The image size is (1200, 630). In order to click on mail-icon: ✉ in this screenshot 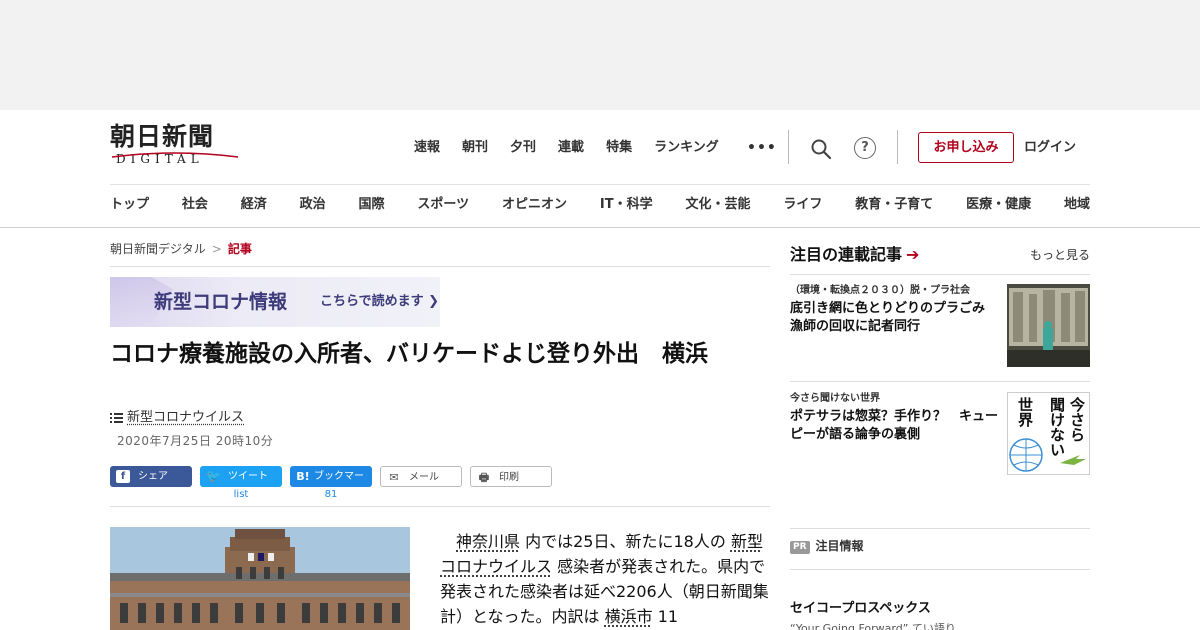, I will do `click(394, 477)`.